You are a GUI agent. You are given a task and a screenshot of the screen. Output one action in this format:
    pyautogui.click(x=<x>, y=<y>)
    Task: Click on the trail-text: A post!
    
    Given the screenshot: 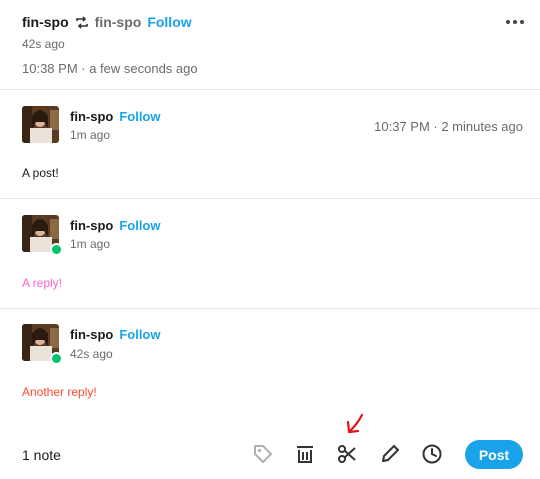 What is the action you would take?
    pyautogui.click(x=40, y=173)
    